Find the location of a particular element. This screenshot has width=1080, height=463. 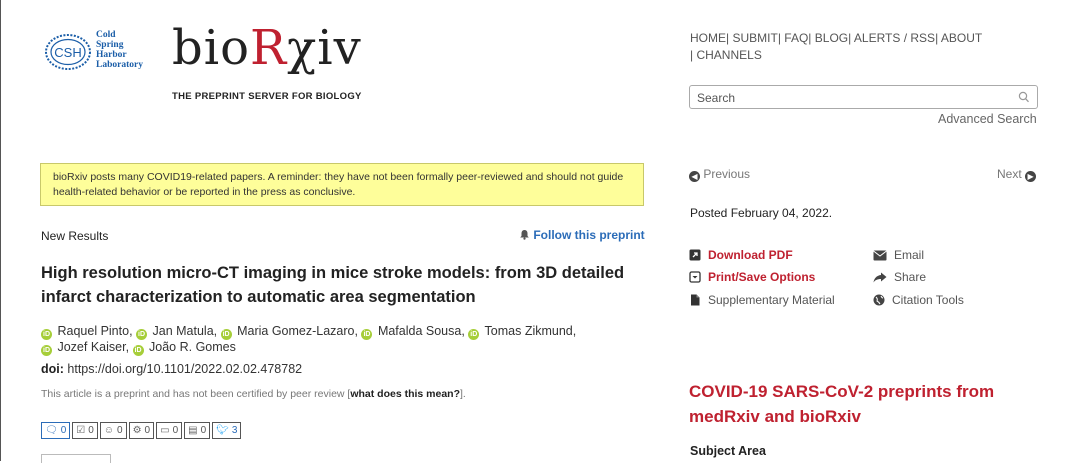

biorxiv-logo: bioRχiv is located at coordinates (267, 48).